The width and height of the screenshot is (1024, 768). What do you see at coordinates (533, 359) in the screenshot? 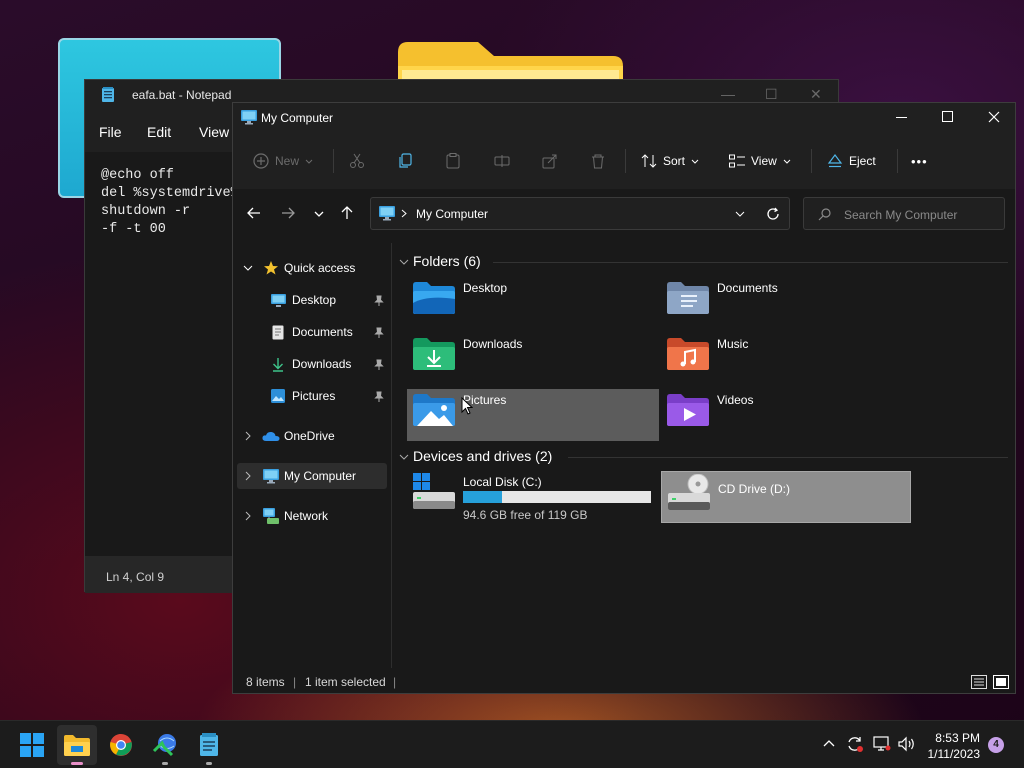
I see `folder-downloads: Downloads` at bounding box center [533, 359].